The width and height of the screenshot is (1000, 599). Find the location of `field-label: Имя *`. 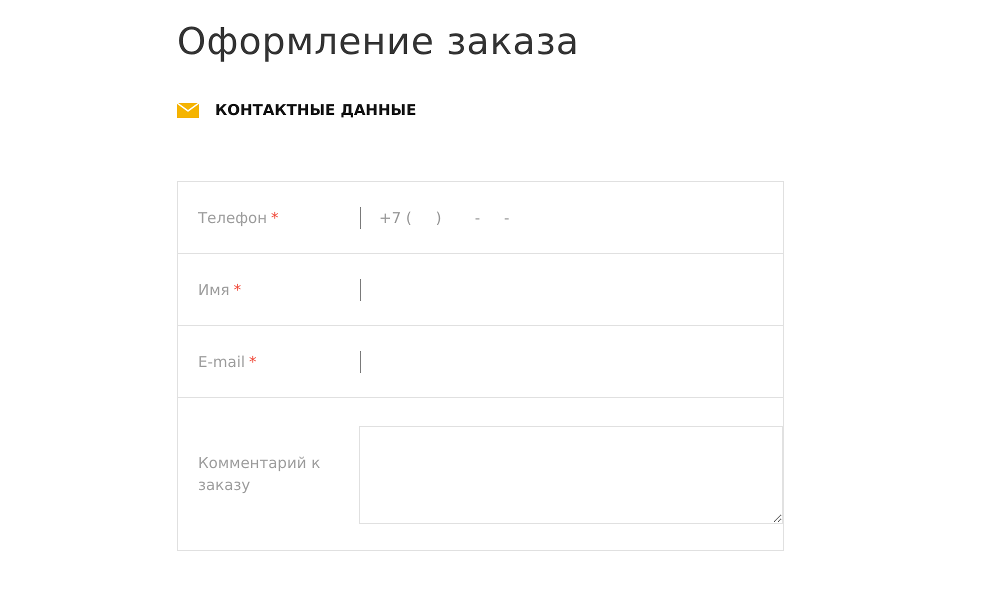

field-label: Имя * is located at coordinates (219, 290).